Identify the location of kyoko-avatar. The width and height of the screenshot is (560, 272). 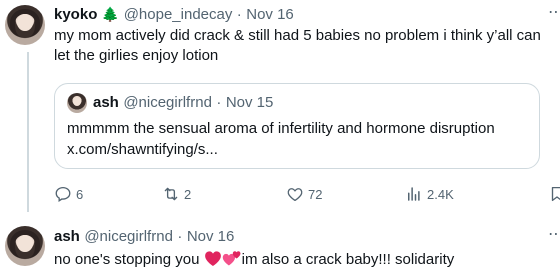
(25, 25).